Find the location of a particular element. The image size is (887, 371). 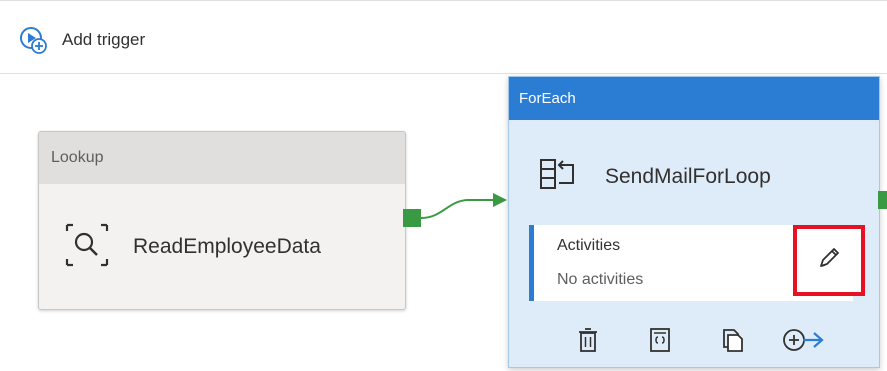

add-trigger-label: Add trigger is located at coordinates (104, 39).